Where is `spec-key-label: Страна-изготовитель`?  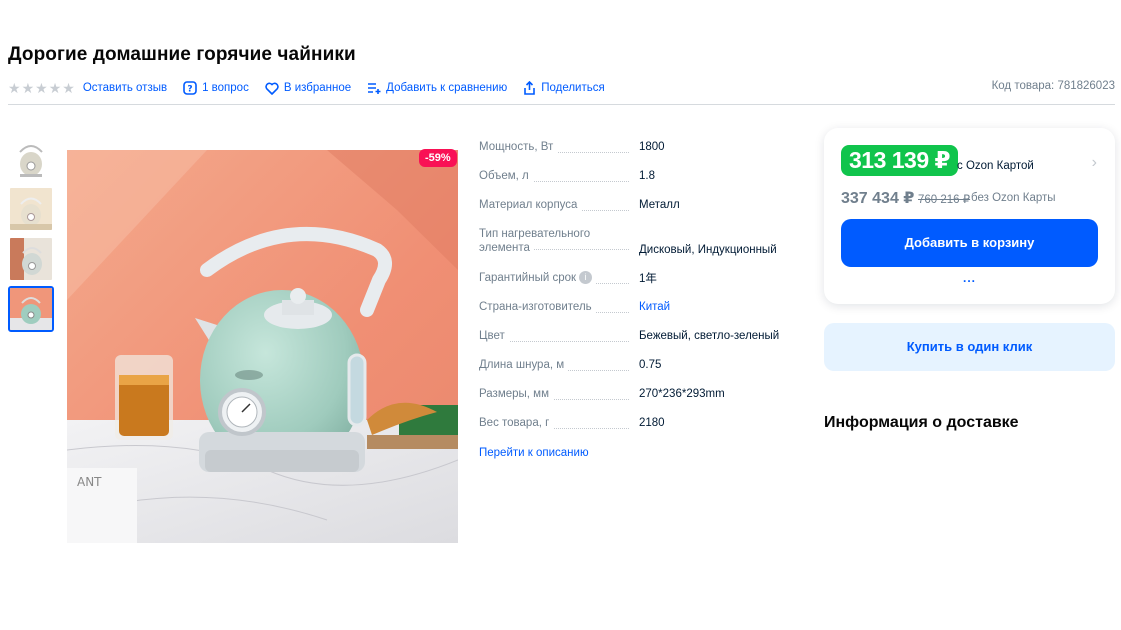
spec-key-label: Страна-изготовитель is located at coordinates (537, 306).